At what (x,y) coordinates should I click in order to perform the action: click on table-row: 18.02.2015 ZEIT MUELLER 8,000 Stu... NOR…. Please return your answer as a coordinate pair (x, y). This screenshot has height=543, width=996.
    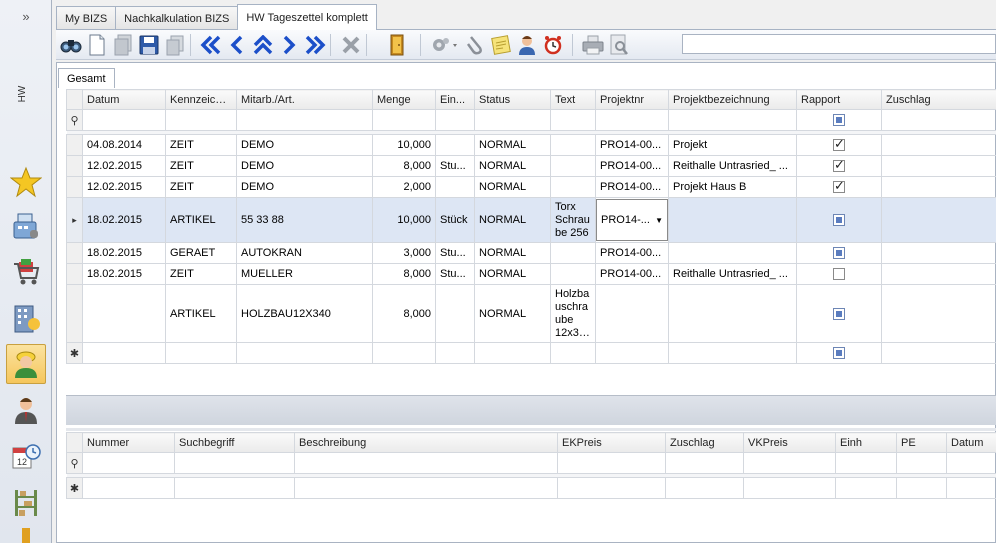
    Looking at the image, I should click on (531, 274).